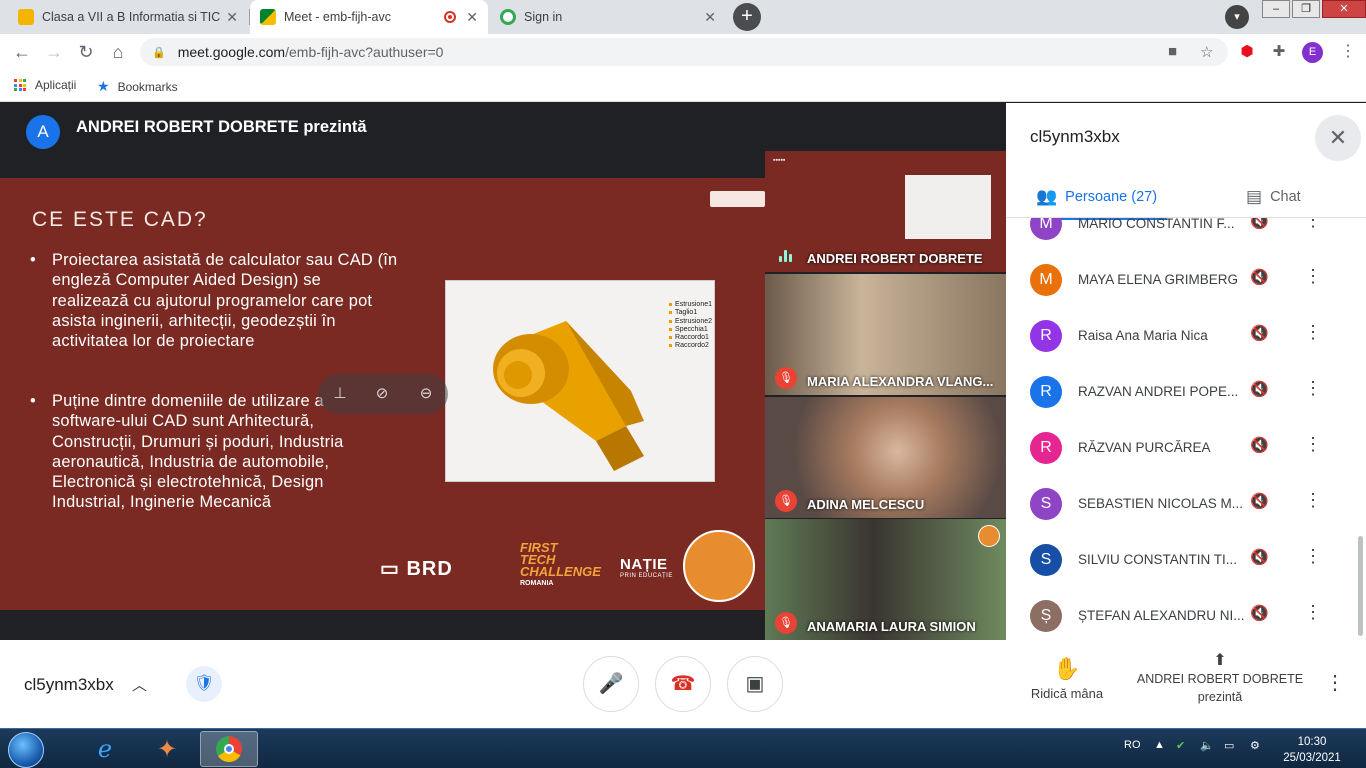  I want to click on chrome-taskbar-icon, so click(229, 749).